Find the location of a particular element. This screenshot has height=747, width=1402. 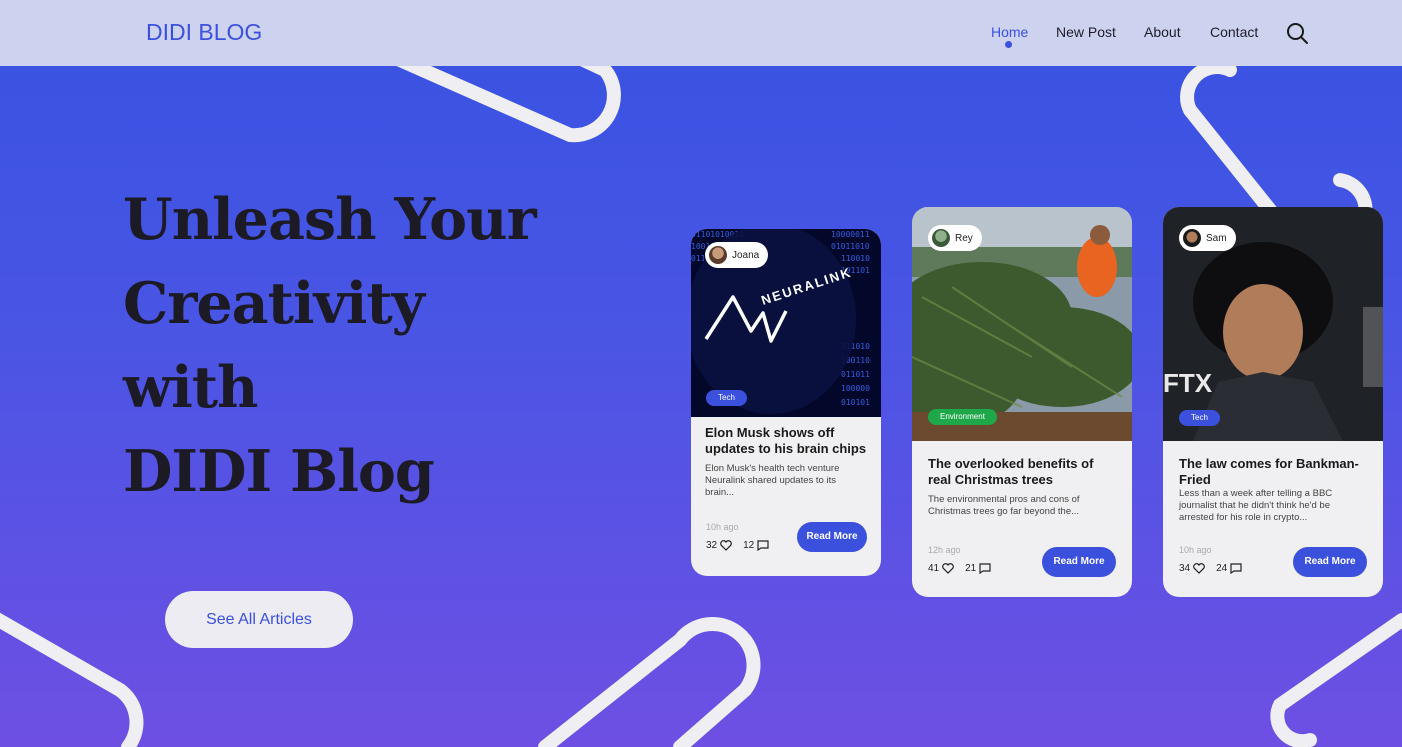

author-chip: Sam is located at coordinates (1207, 238).